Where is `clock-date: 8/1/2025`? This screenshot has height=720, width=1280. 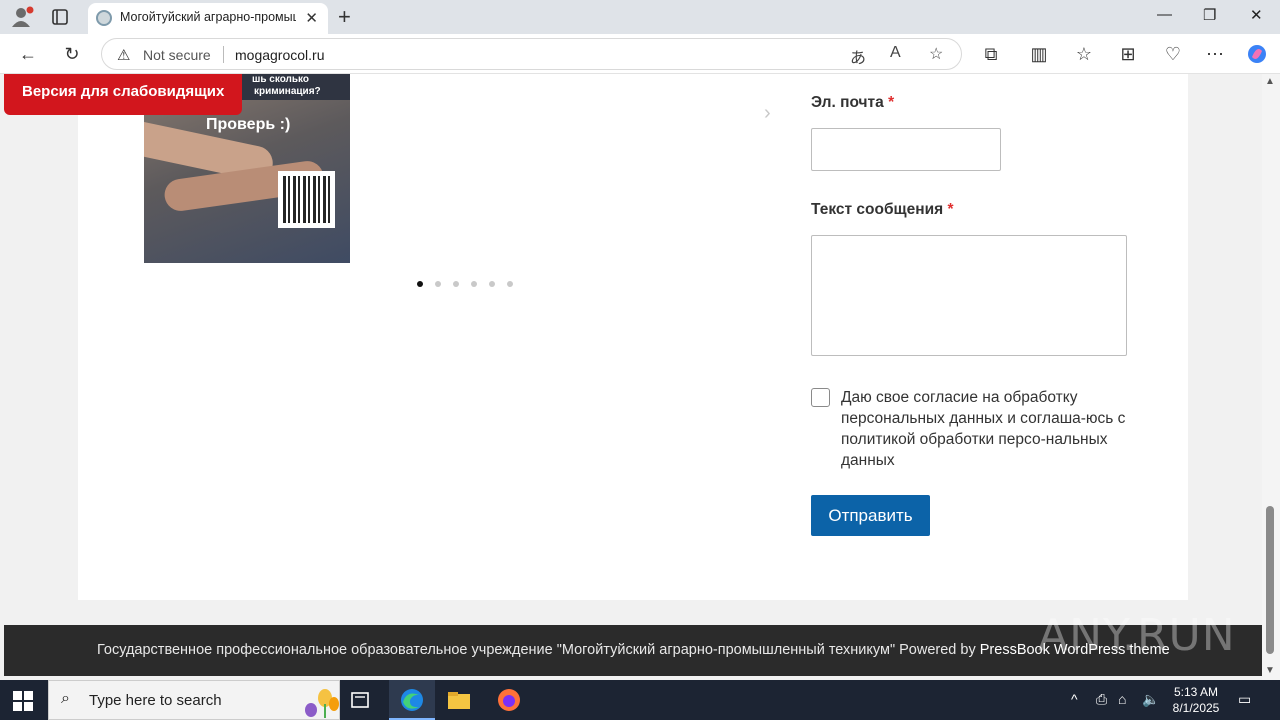 clock-date: 8/1/2025 is located at coordinates (1196, 708).